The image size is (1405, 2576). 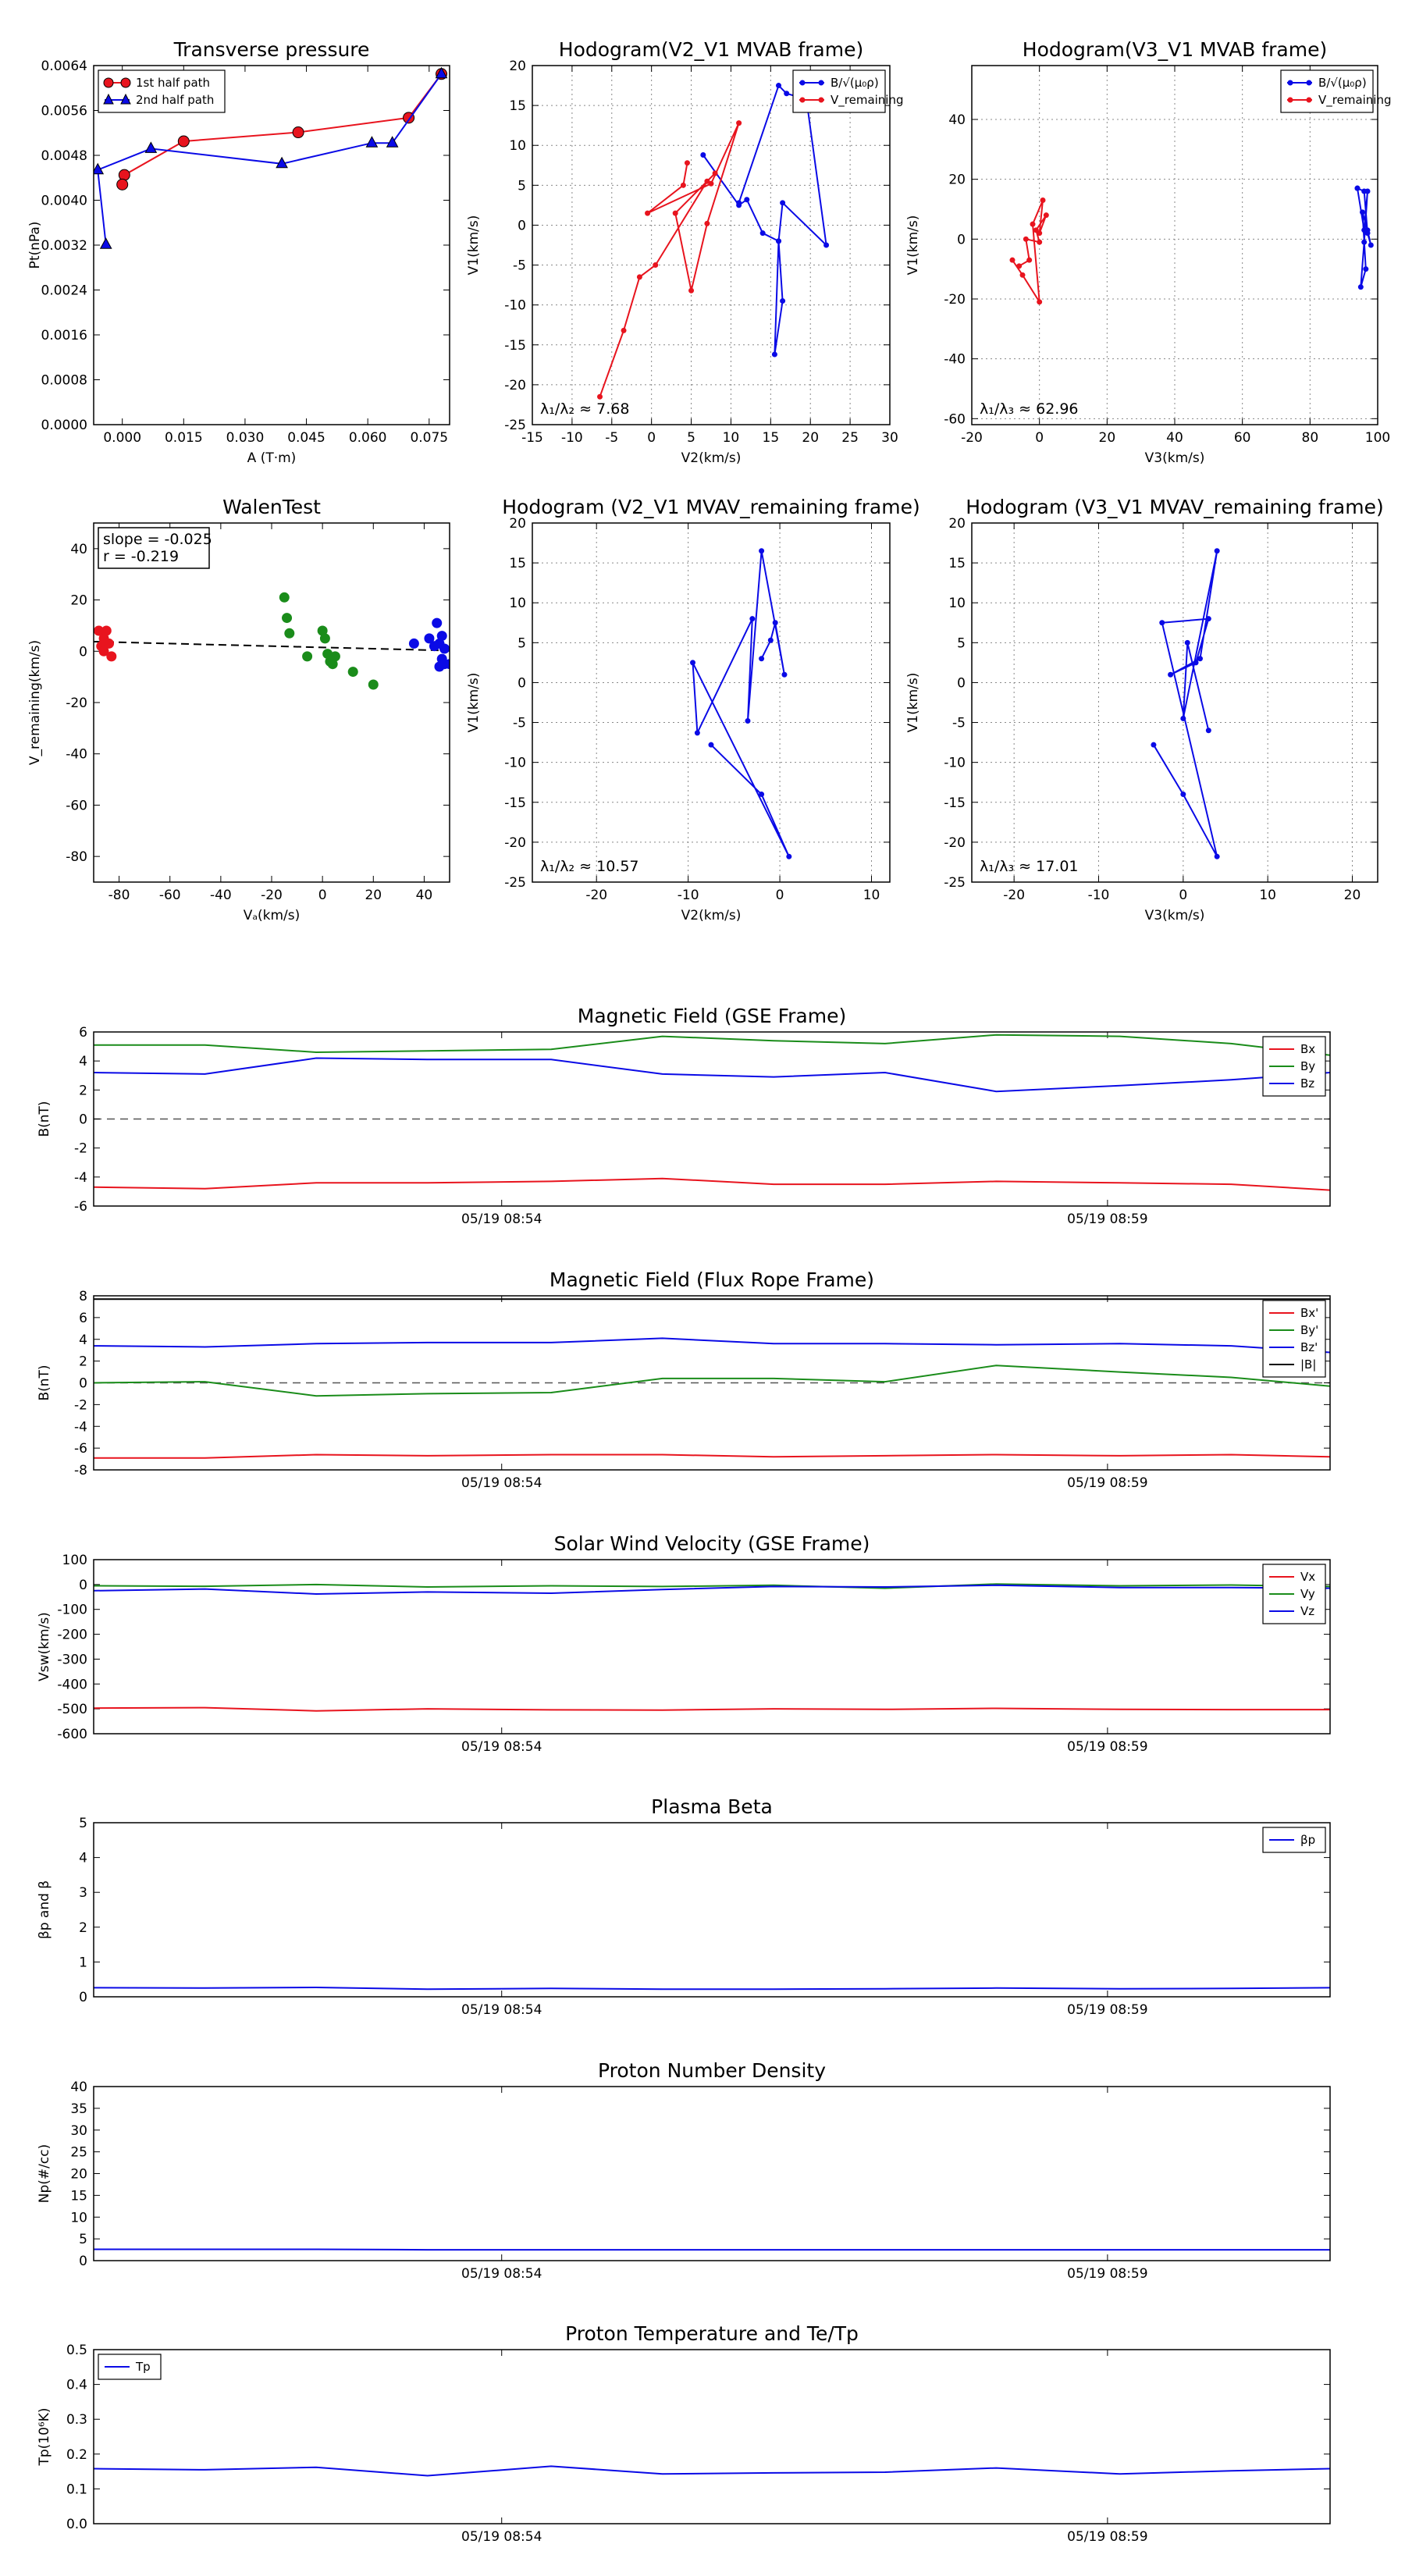 I want to click on y-axis-label: Vsw(km/s), so click(x=45, y=1646).